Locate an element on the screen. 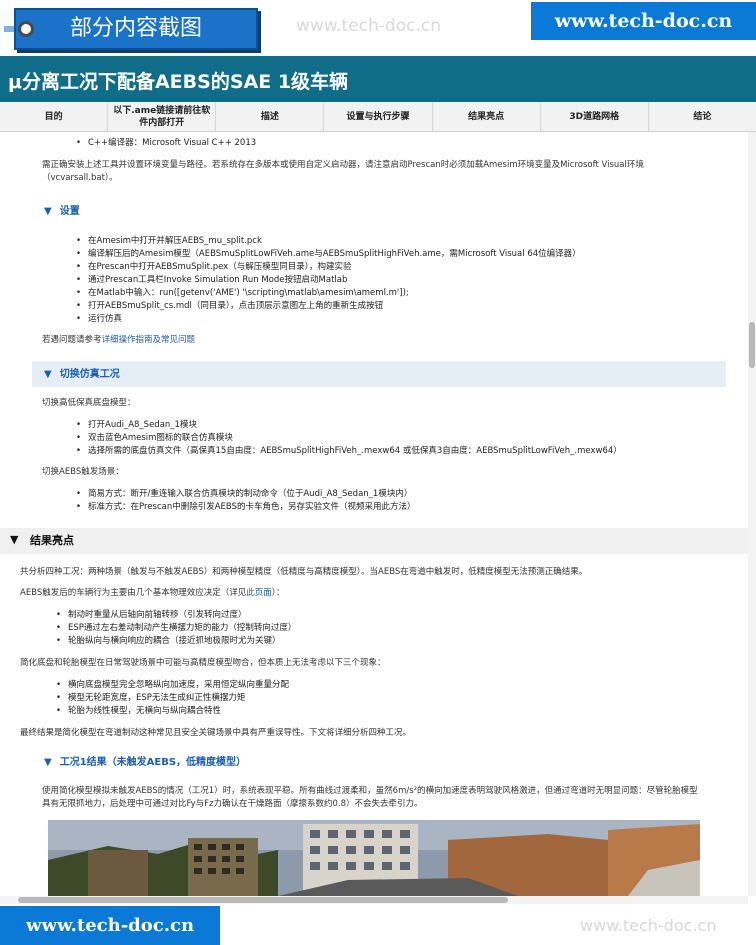 The image size is (756, 945). results-section-header: ▼ 结果亮点 is located at coordinates (374, 541).